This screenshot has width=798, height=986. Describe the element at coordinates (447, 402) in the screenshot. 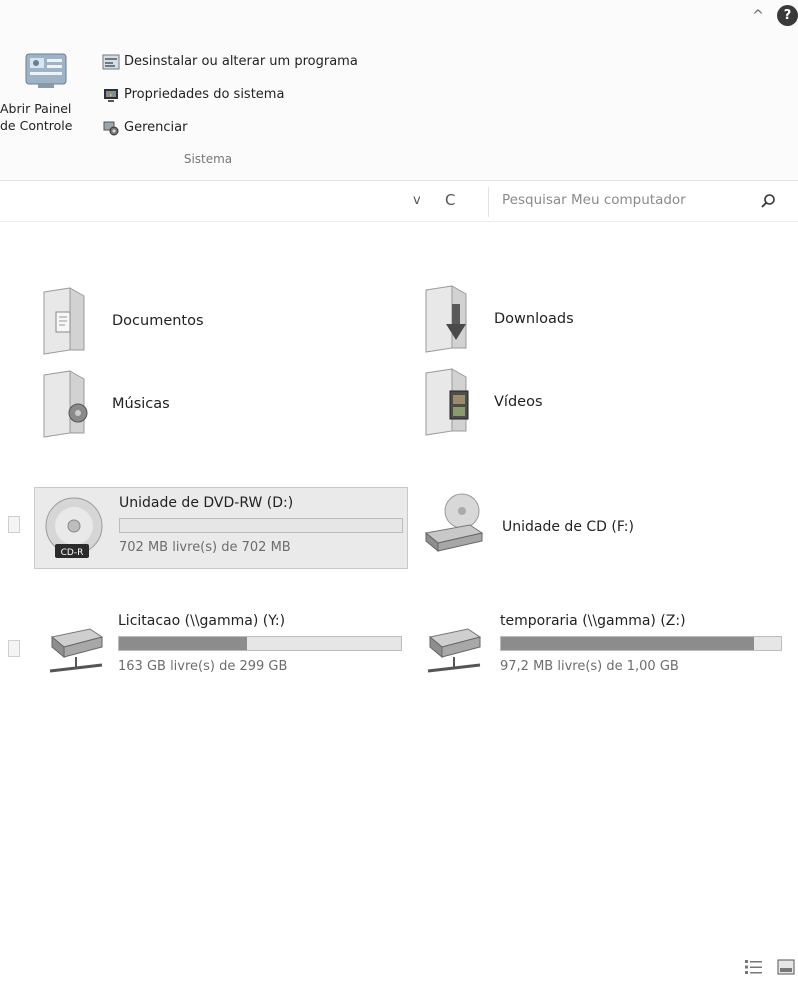

I see `videos-folder-icon` at that location.